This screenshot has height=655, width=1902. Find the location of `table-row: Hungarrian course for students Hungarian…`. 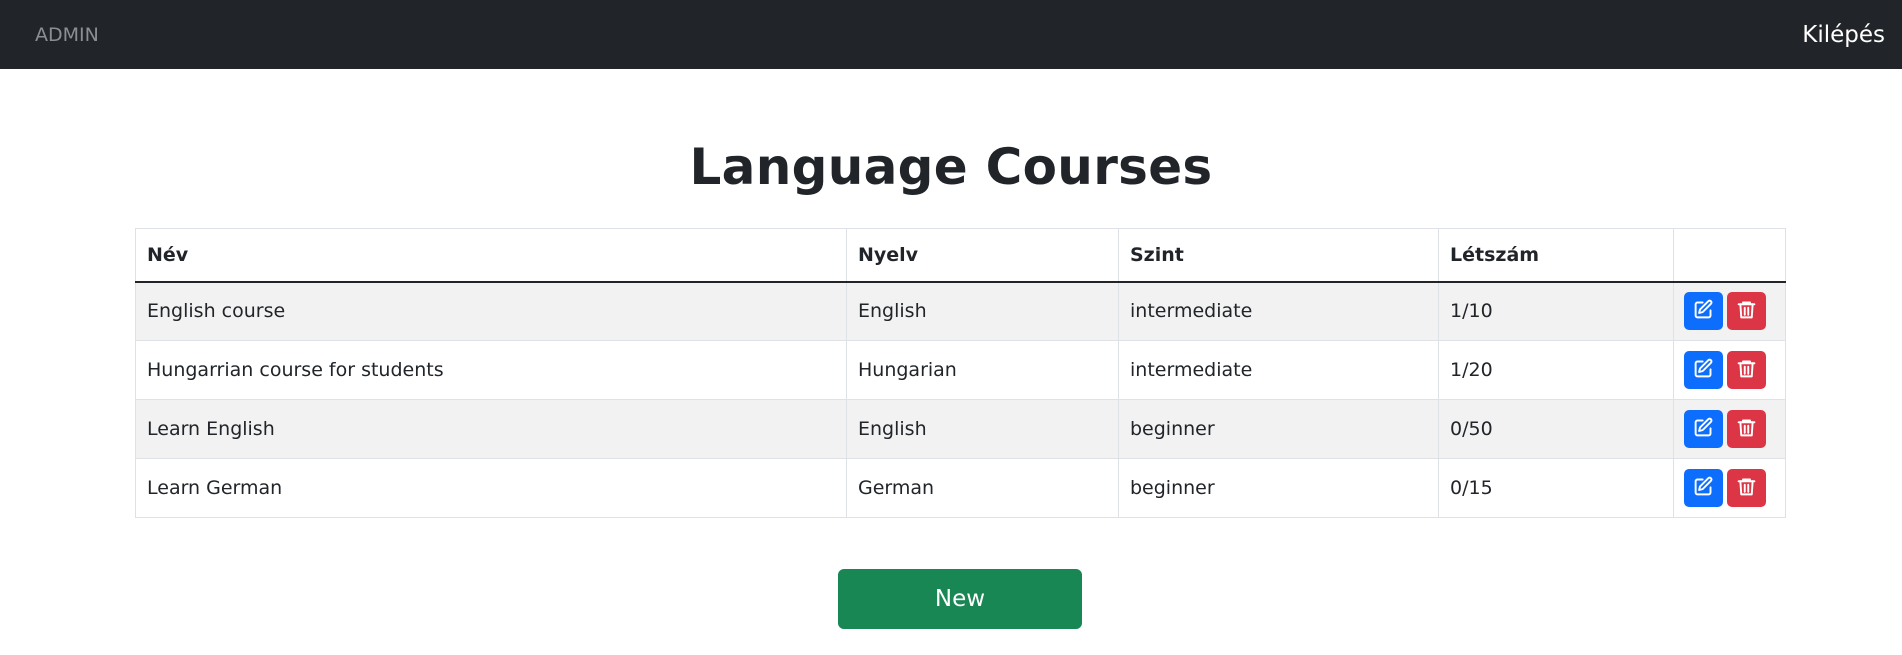

table-row: Hungarrian course for students Hungarian… is located at coordinates (960, 370).